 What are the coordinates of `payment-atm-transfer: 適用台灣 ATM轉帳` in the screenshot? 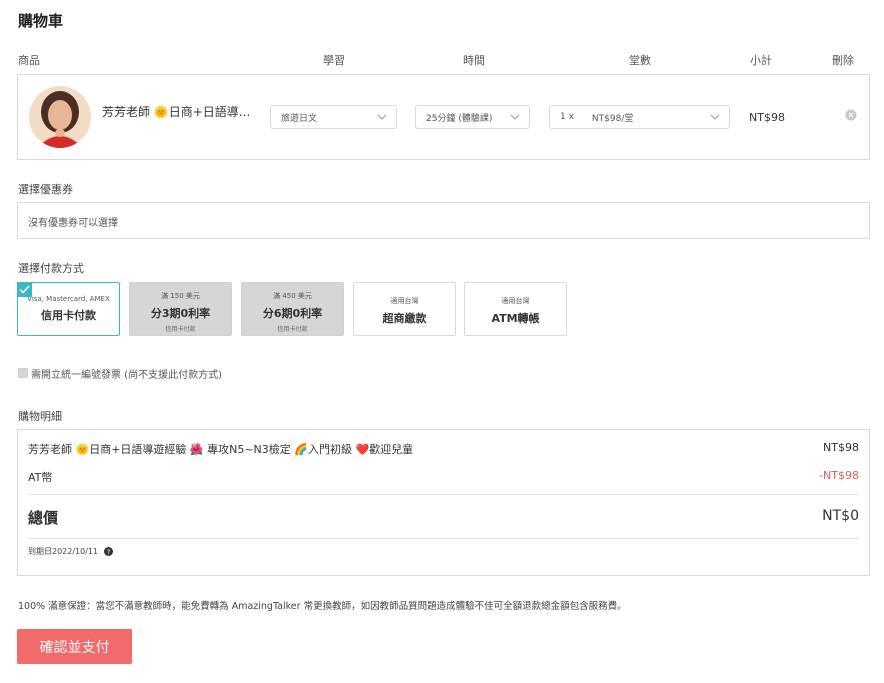 It's located at (515, 309).